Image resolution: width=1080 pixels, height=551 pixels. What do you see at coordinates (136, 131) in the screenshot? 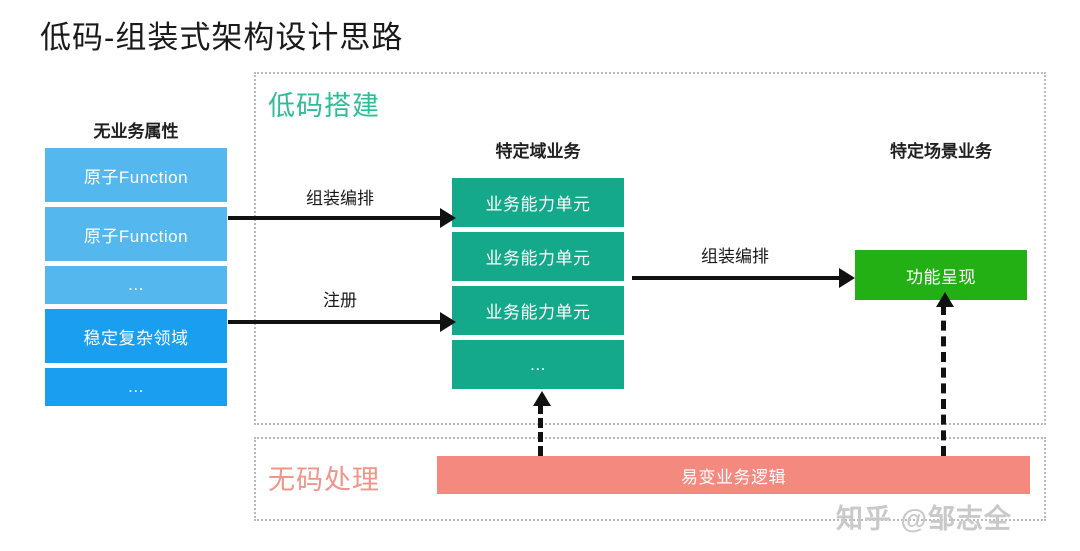
I see `heading-no-business-attribute: 无业务属性` at bounding box center [136, 131].